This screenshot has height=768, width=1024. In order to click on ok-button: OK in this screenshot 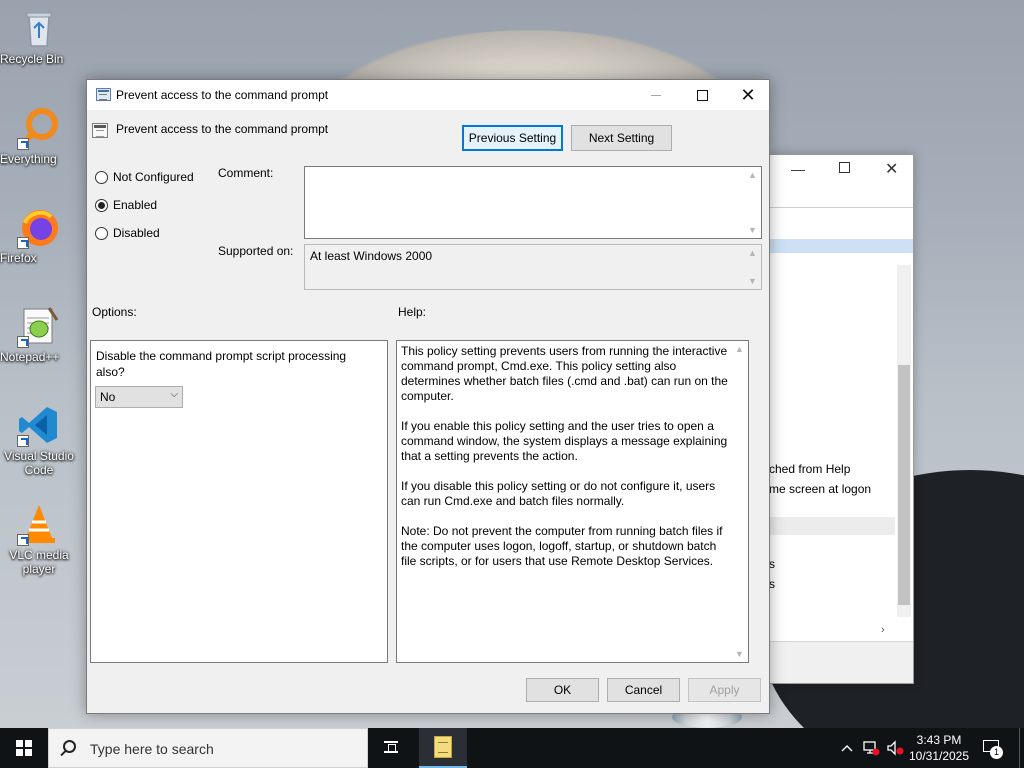, I will do `click(562, 690)`.